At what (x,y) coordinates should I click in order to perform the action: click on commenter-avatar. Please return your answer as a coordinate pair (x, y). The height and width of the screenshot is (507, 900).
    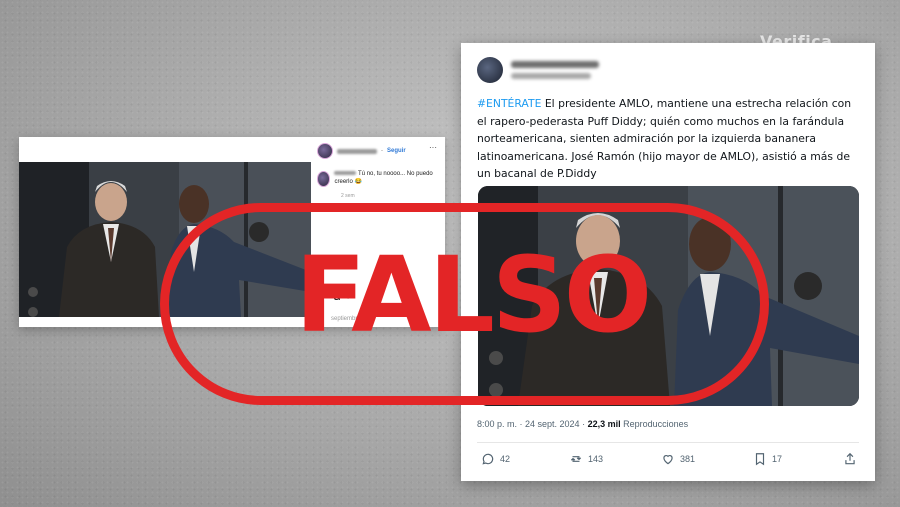
    Looking at the image, I should click on (324, 179).